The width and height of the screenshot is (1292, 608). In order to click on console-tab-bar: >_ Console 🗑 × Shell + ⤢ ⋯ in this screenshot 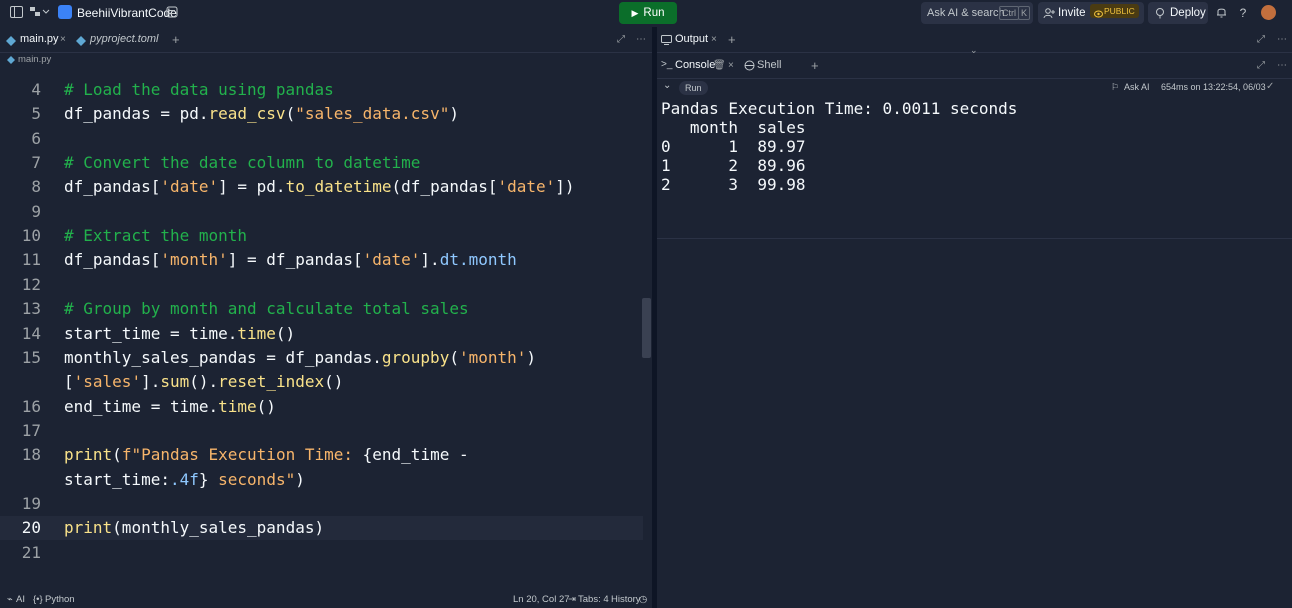, I will do `click(974, 66)`.